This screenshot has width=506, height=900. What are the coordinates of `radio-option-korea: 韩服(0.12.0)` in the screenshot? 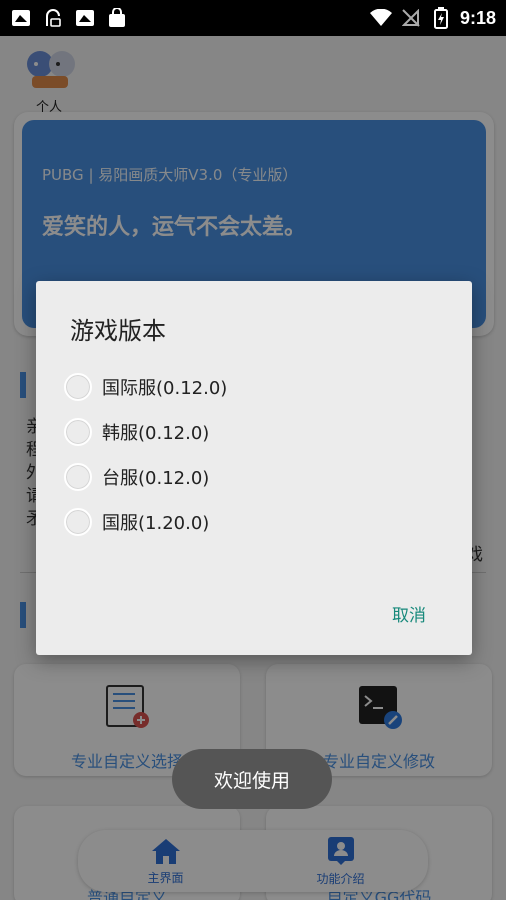 It's located at (136, 432).